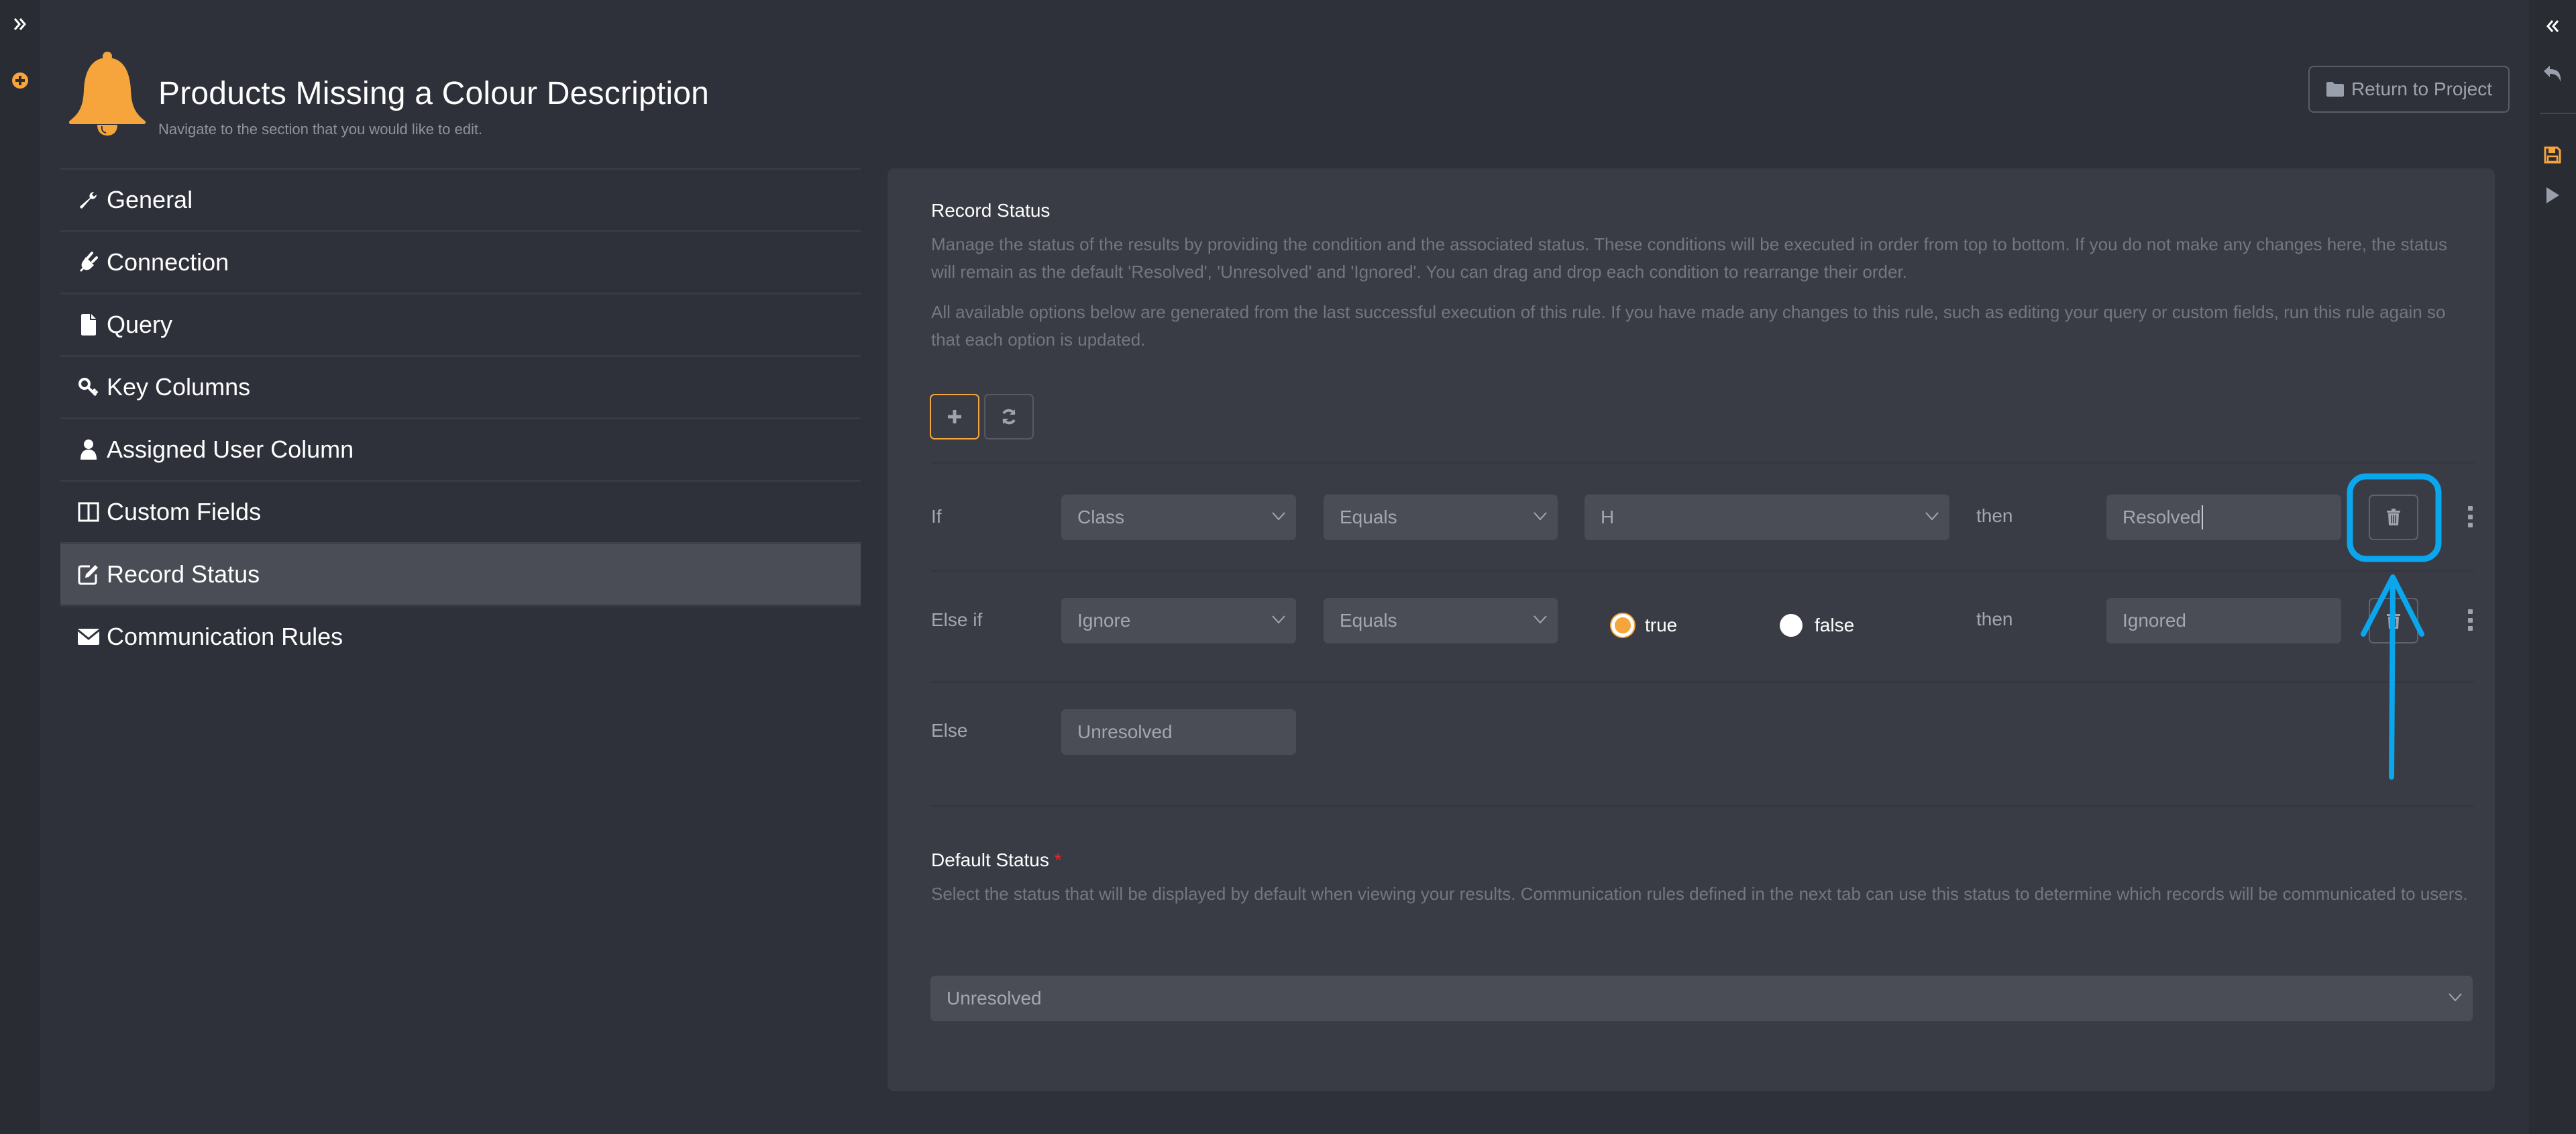 The width and height of the screenshot is (2576, 1134). I want to click on collapse-panel-button, so click(2552, 26).